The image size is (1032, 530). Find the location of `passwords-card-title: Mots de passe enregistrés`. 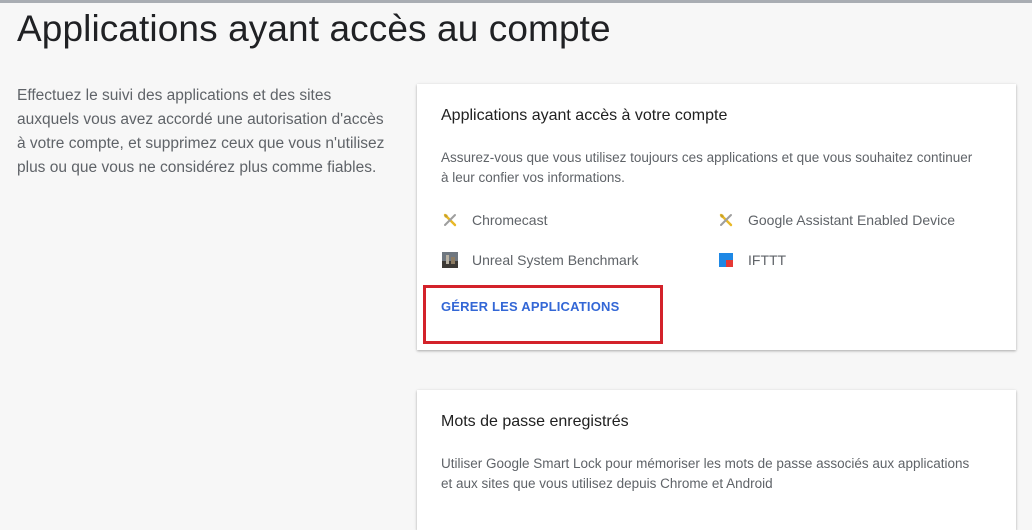

passwords-card-title: Mots de passe enregistrés is located at coordinates (535, 421).